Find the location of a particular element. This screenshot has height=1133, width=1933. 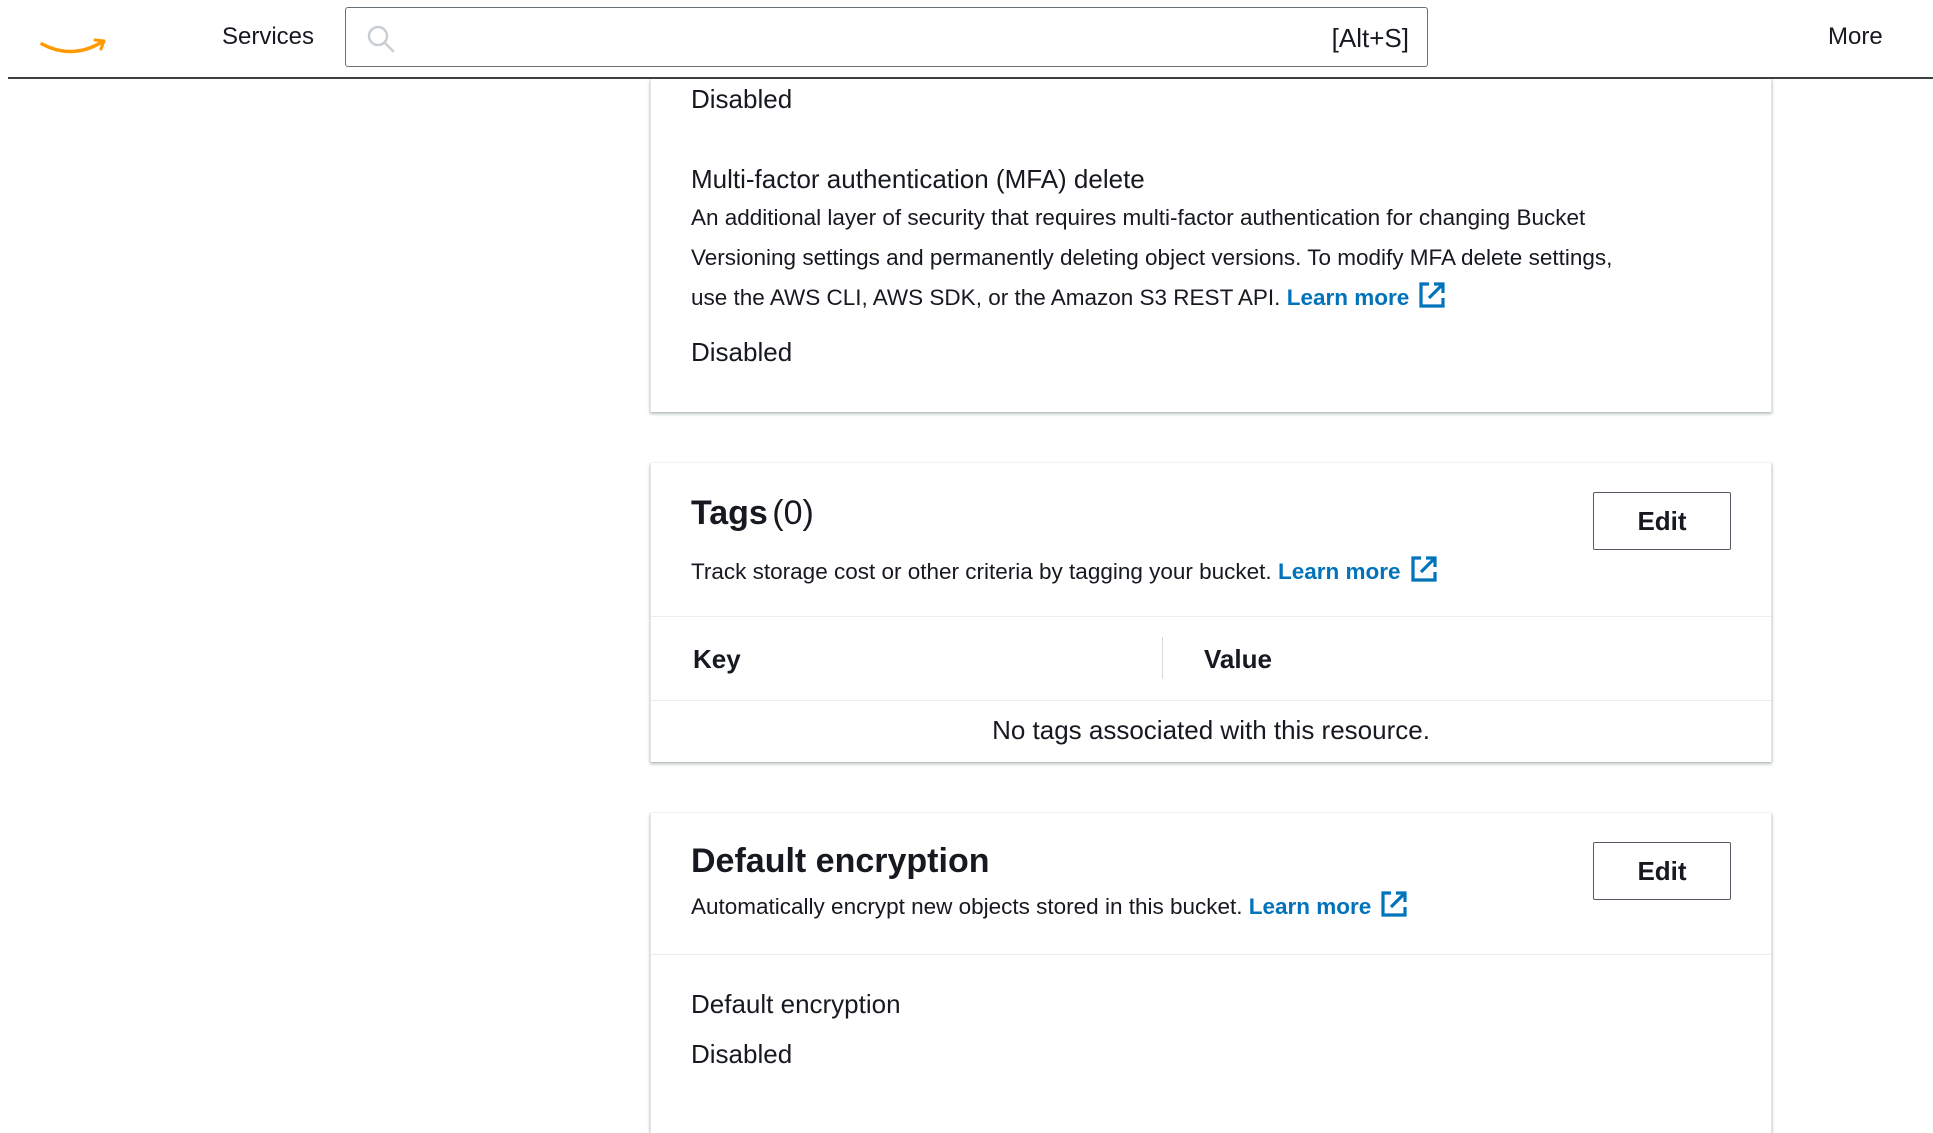

search-box: [Alt+S] is located at coordinates (886, 37).